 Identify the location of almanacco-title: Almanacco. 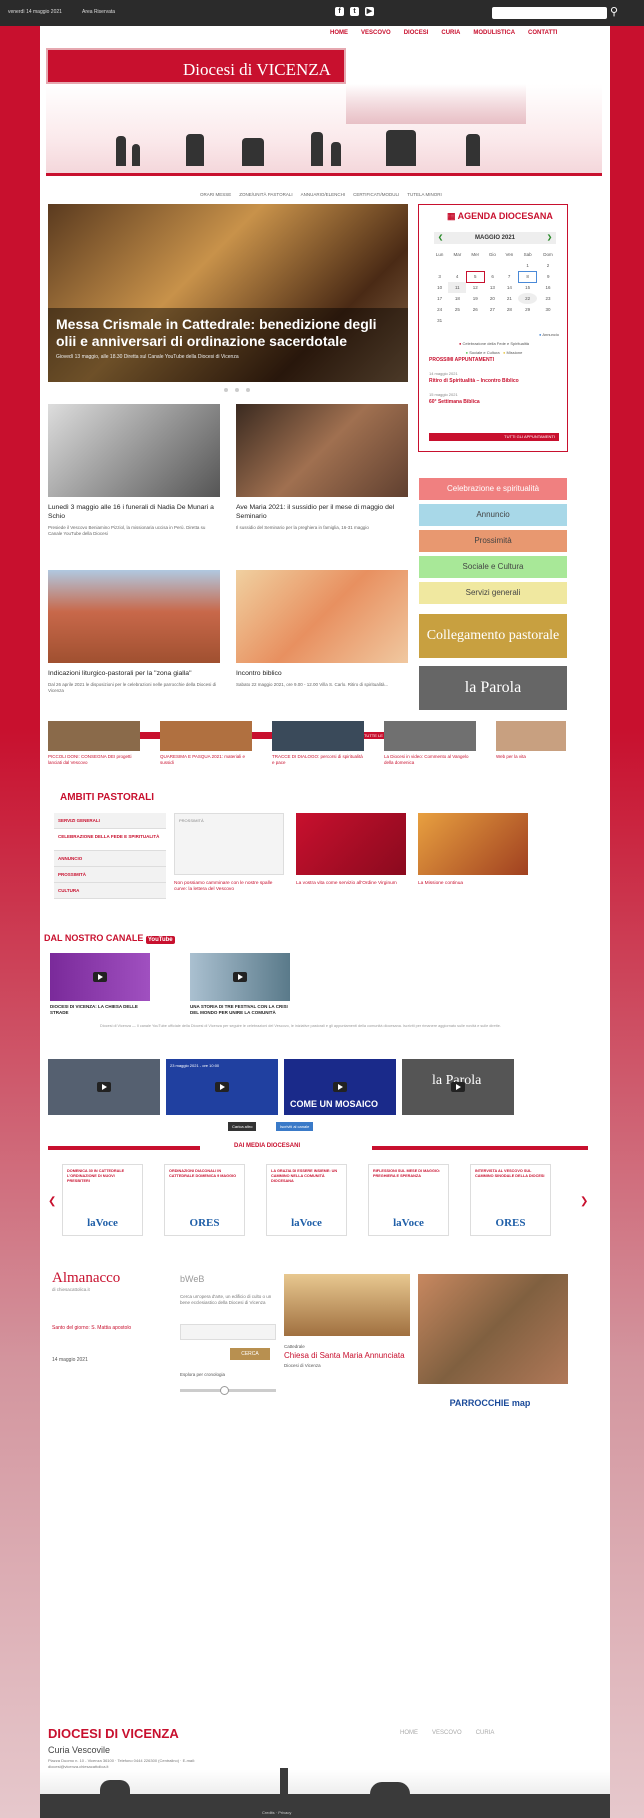
(112, 1278).